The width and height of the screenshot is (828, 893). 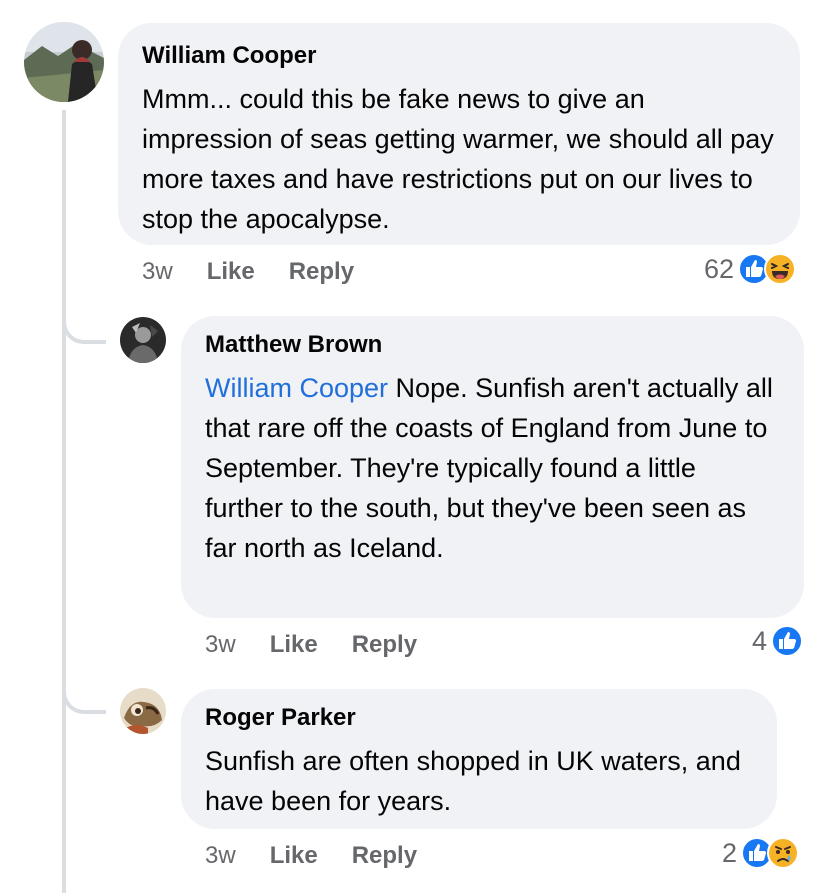 What do you see at coordinates (783, 853) in the screenshot?
I see `sad-icon` at bounding box center [783, 853].